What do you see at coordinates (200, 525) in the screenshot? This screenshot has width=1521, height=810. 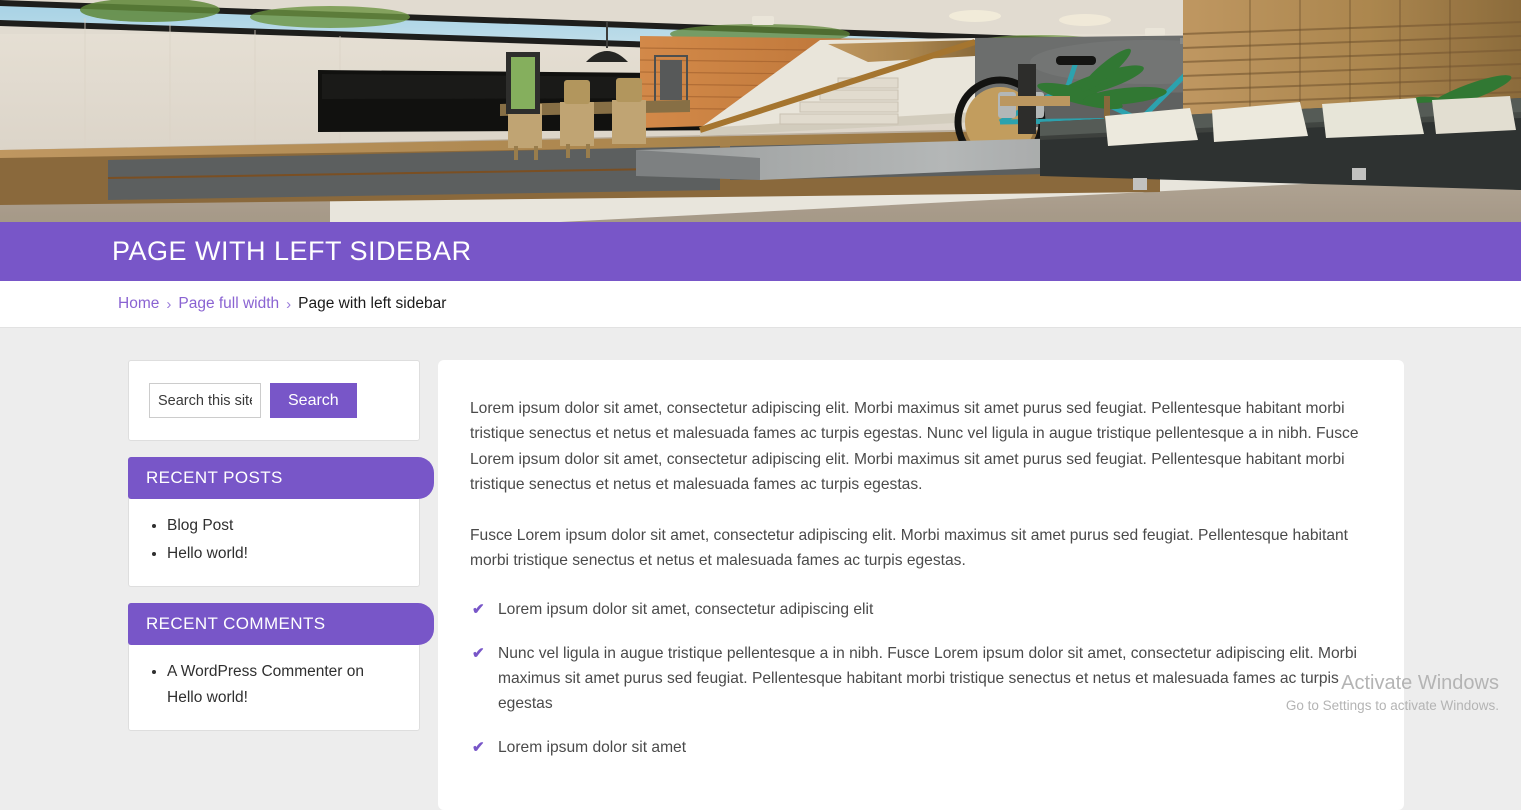 I see `recent-post-link: Blog Post` at bounding box center [200, 525].